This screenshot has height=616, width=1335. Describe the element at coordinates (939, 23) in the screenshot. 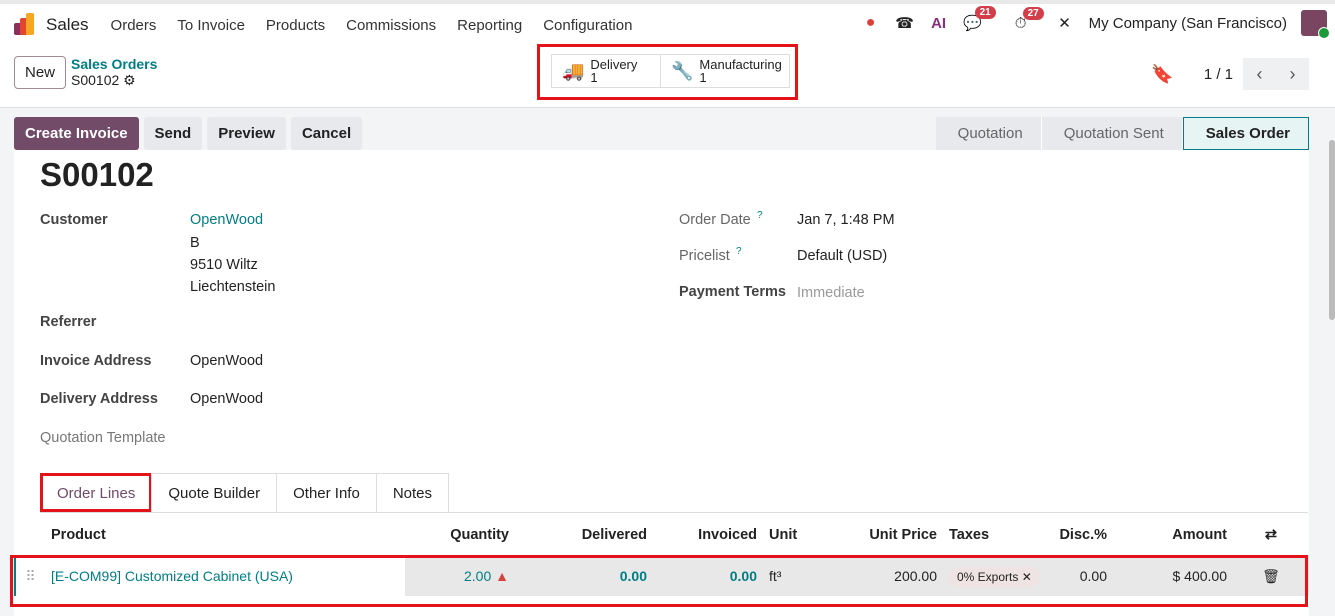

I see `ai-icon: AI` at that location.